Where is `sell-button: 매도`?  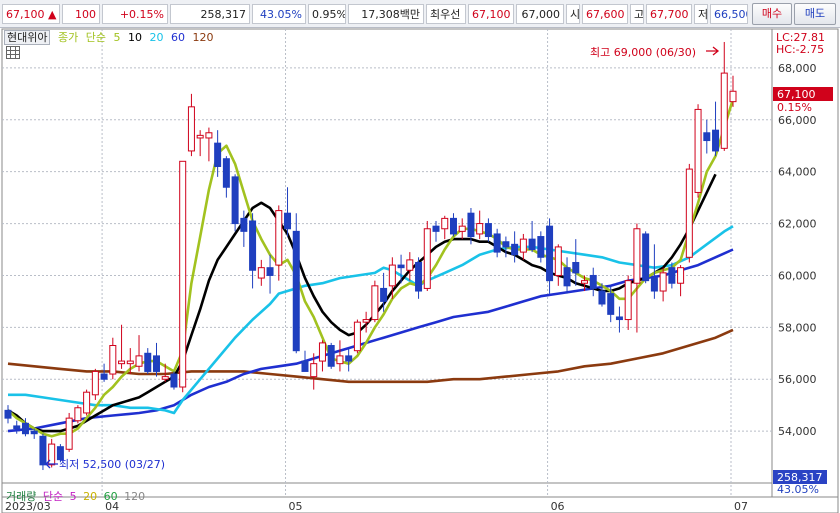
sell-button: 매도 is located at coordinates (815, 14).